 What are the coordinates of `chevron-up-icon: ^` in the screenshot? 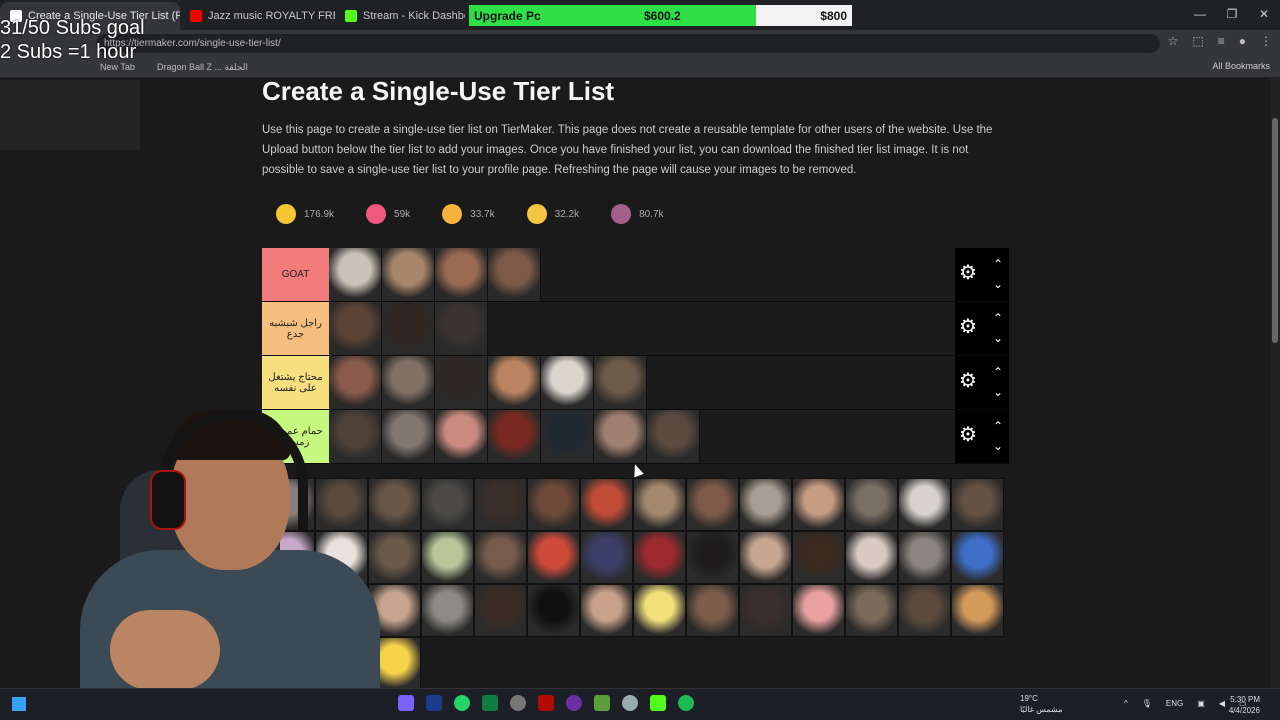 It's located at (1126, 703).